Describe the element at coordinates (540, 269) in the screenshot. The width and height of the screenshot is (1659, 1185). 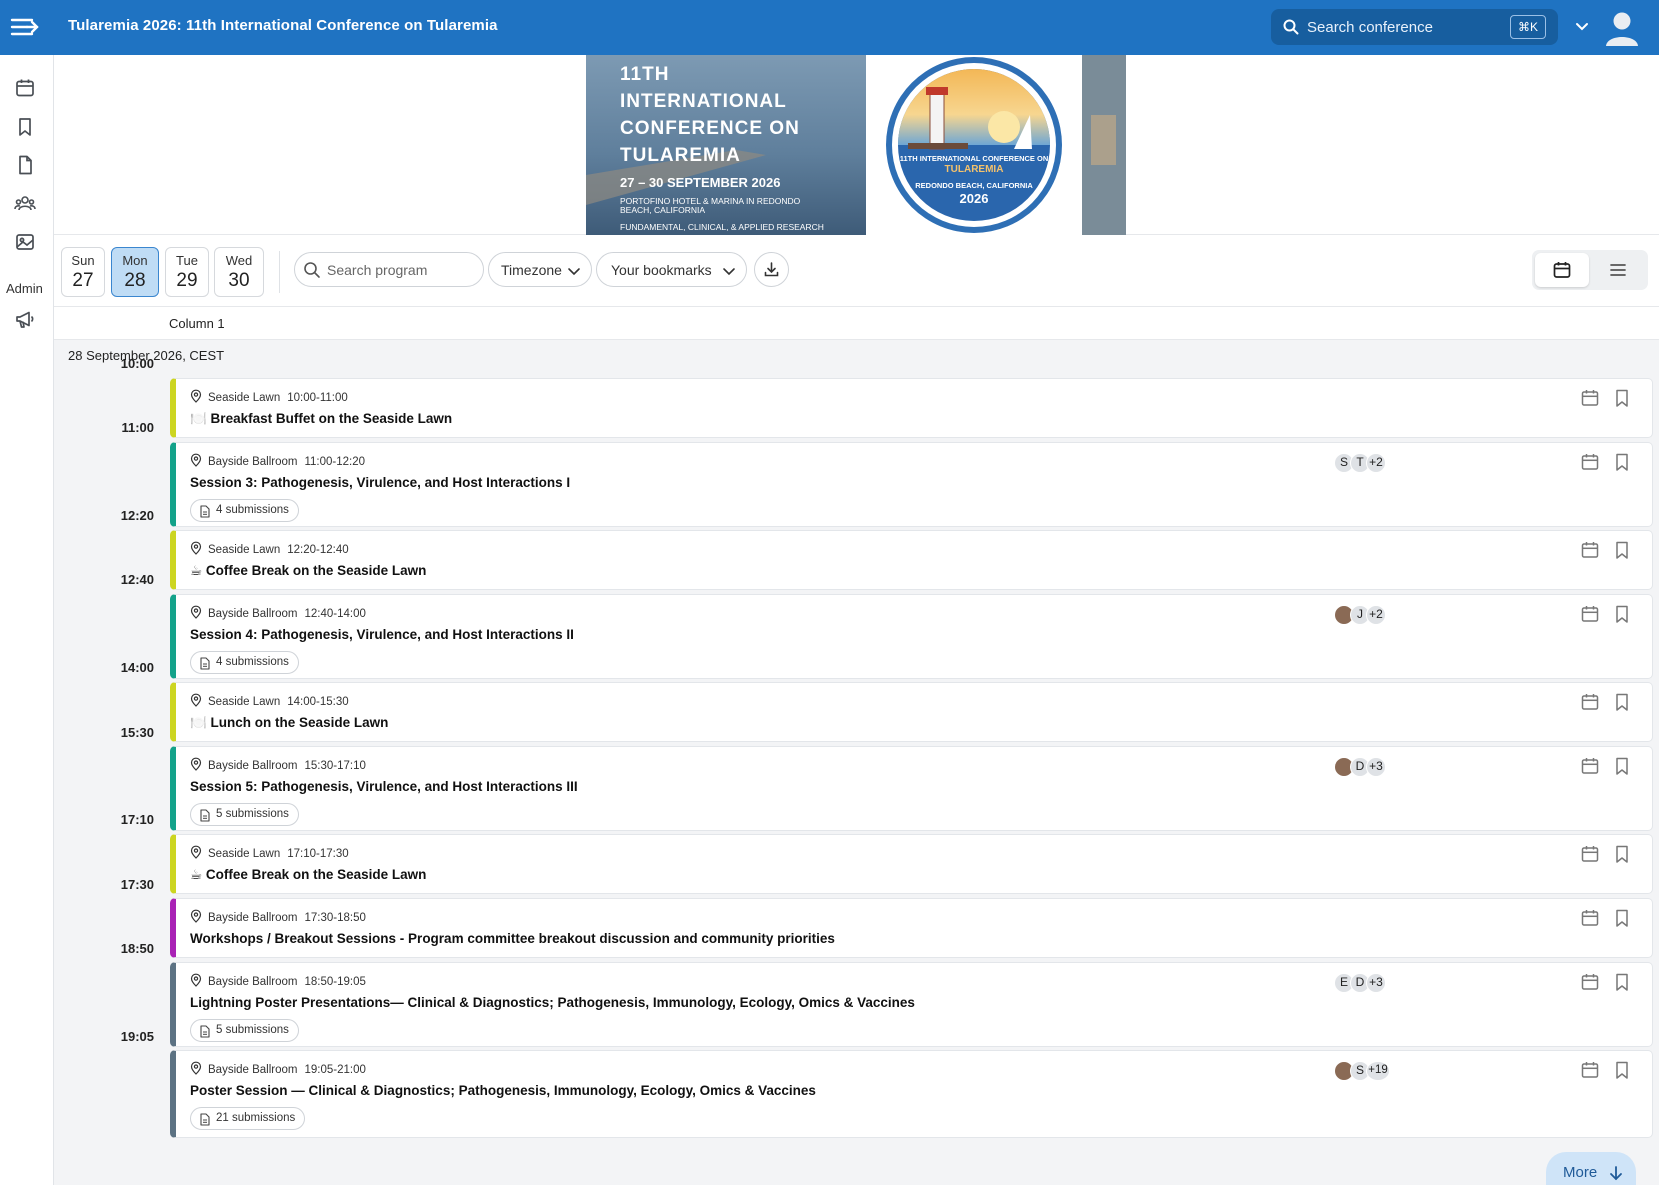
I see `timezone-dropdown: Timezone` at that location.